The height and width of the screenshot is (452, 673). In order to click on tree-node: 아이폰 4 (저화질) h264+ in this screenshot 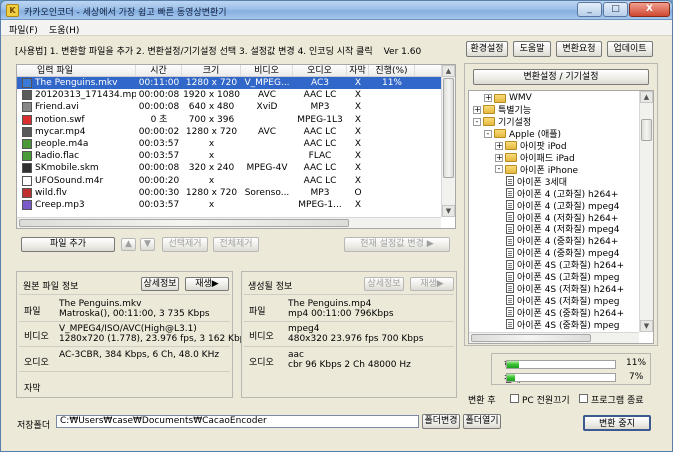, I will do `click(562, 217)`.